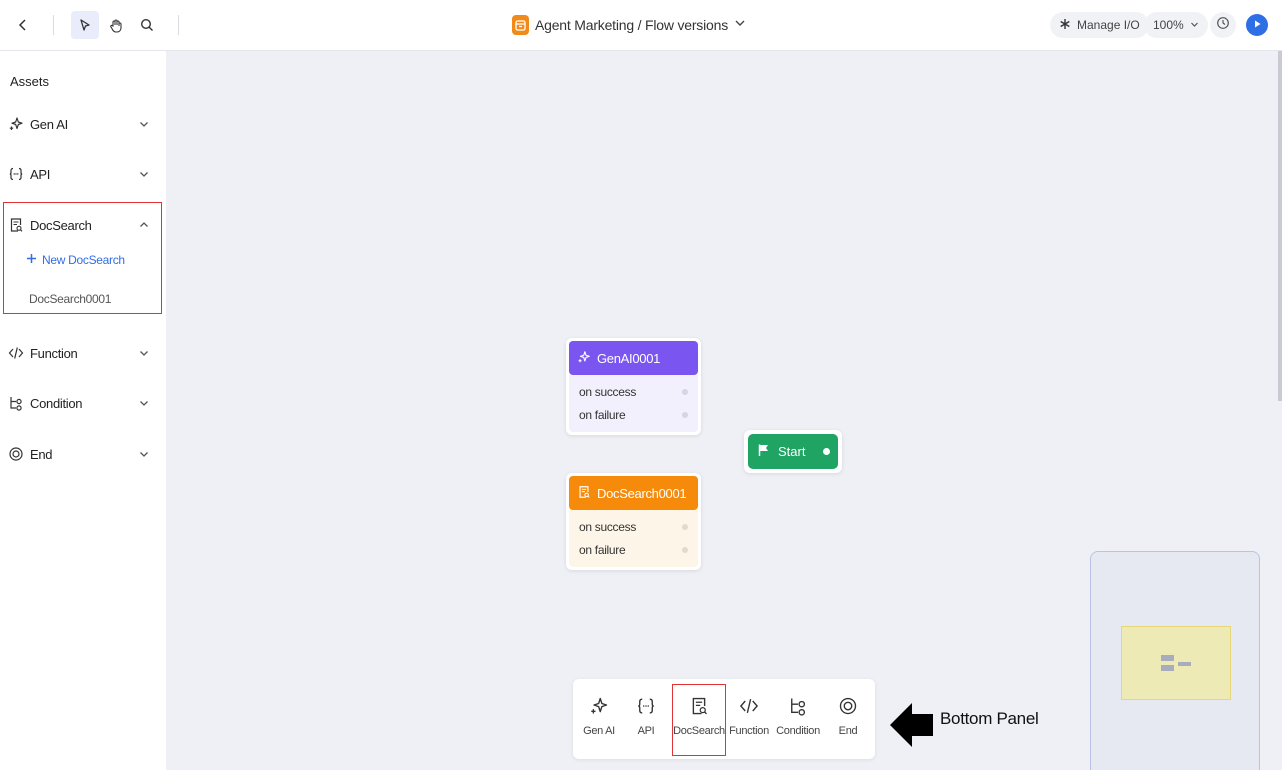  I want to click on docsearch-child-item: DocSearch0001, so click(70, 299).